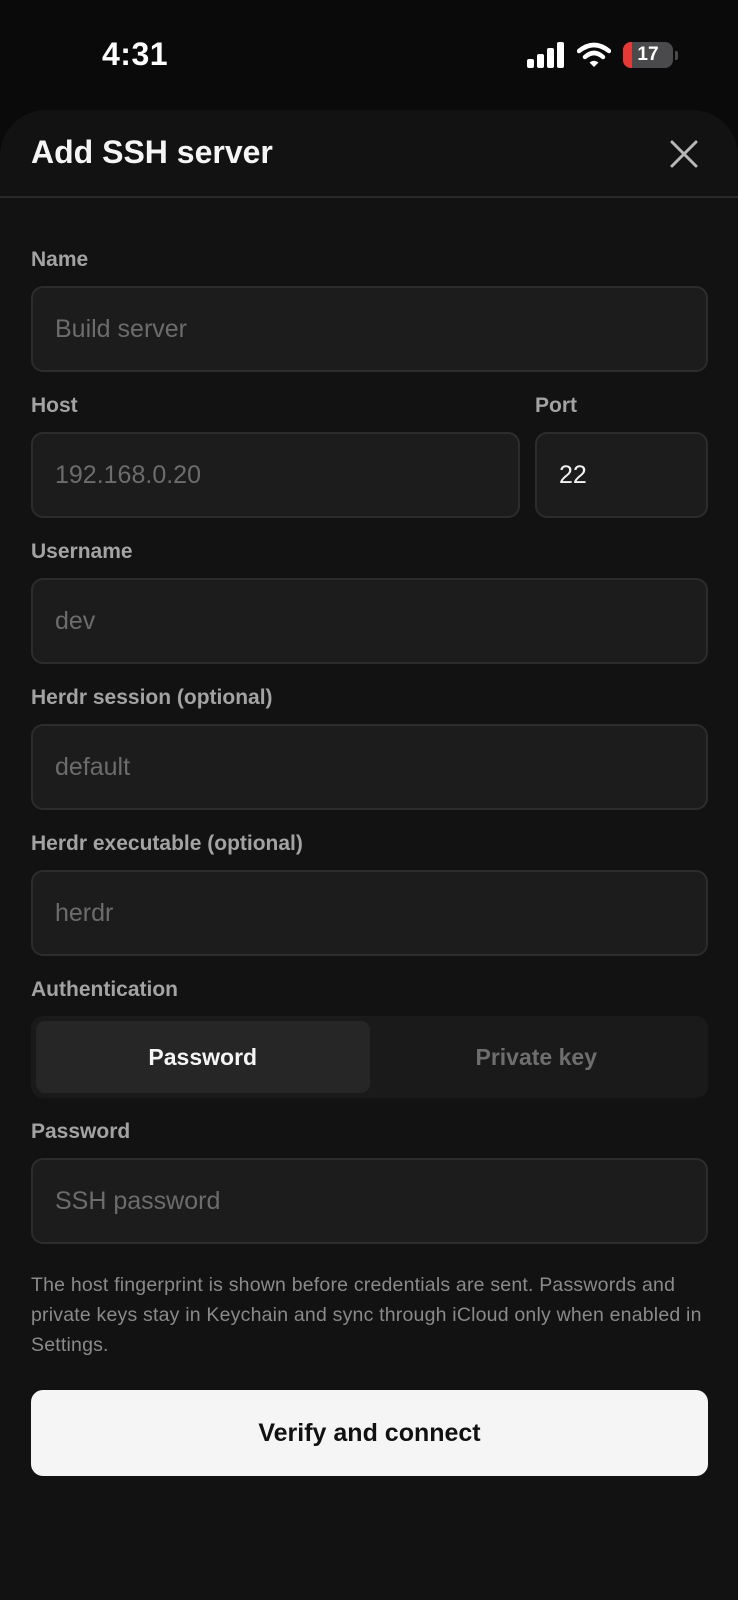 This screenshot has height=1600, width=738. What do you see at coordinates (275, 475) in the screenshot?
I see `host-field` at bounding box center [275, 475].